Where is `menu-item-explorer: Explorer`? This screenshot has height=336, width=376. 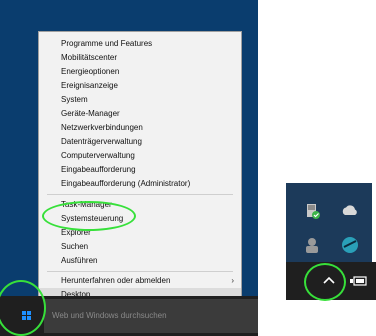
menu-item-explorer: Explorer is located at coordinates (140, 233).